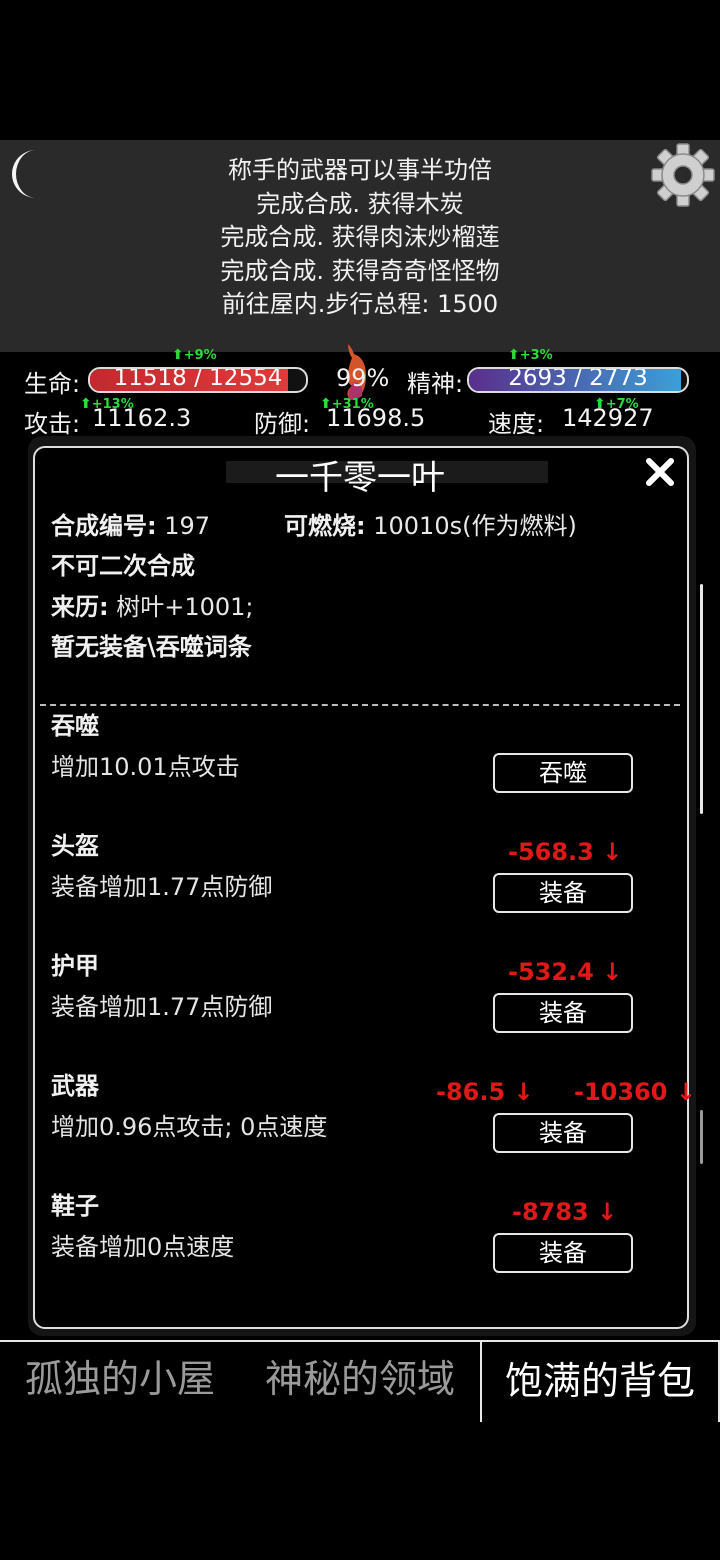 The image size is (720, 1560). What do you see at coordinates (151, 647) in the screenshot?
I see `no-equip-note: 暂无装备\吞噬词条` at bounding box center [151, 647].